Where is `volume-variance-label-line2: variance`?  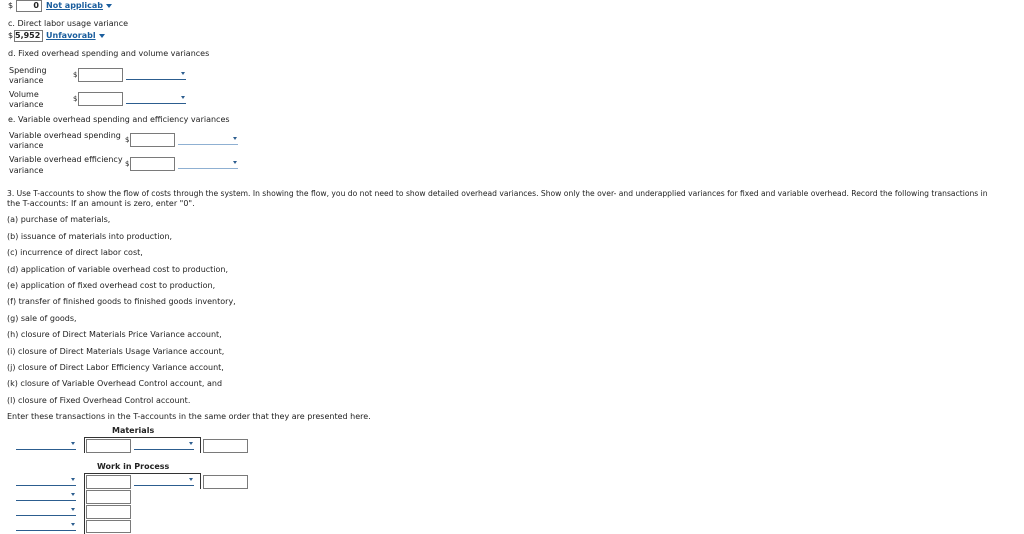
volume-variance-label-line2: variance is located at coordinates (26, 104).